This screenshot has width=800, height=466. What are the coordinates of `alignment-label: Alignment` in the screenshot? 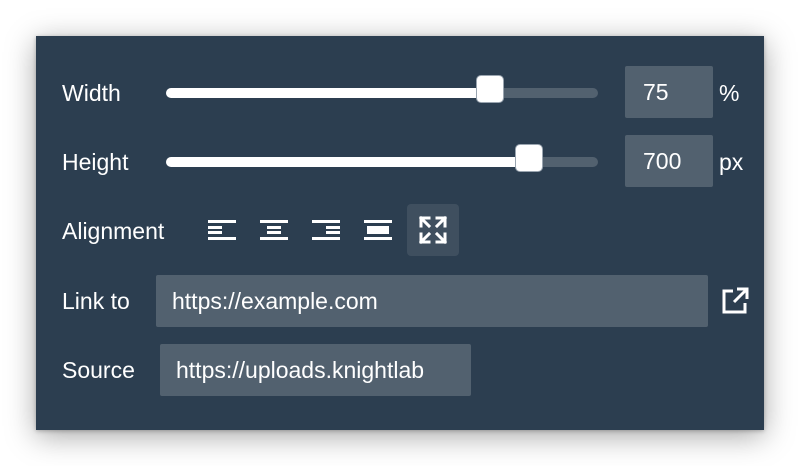 It's located at (113, 231).